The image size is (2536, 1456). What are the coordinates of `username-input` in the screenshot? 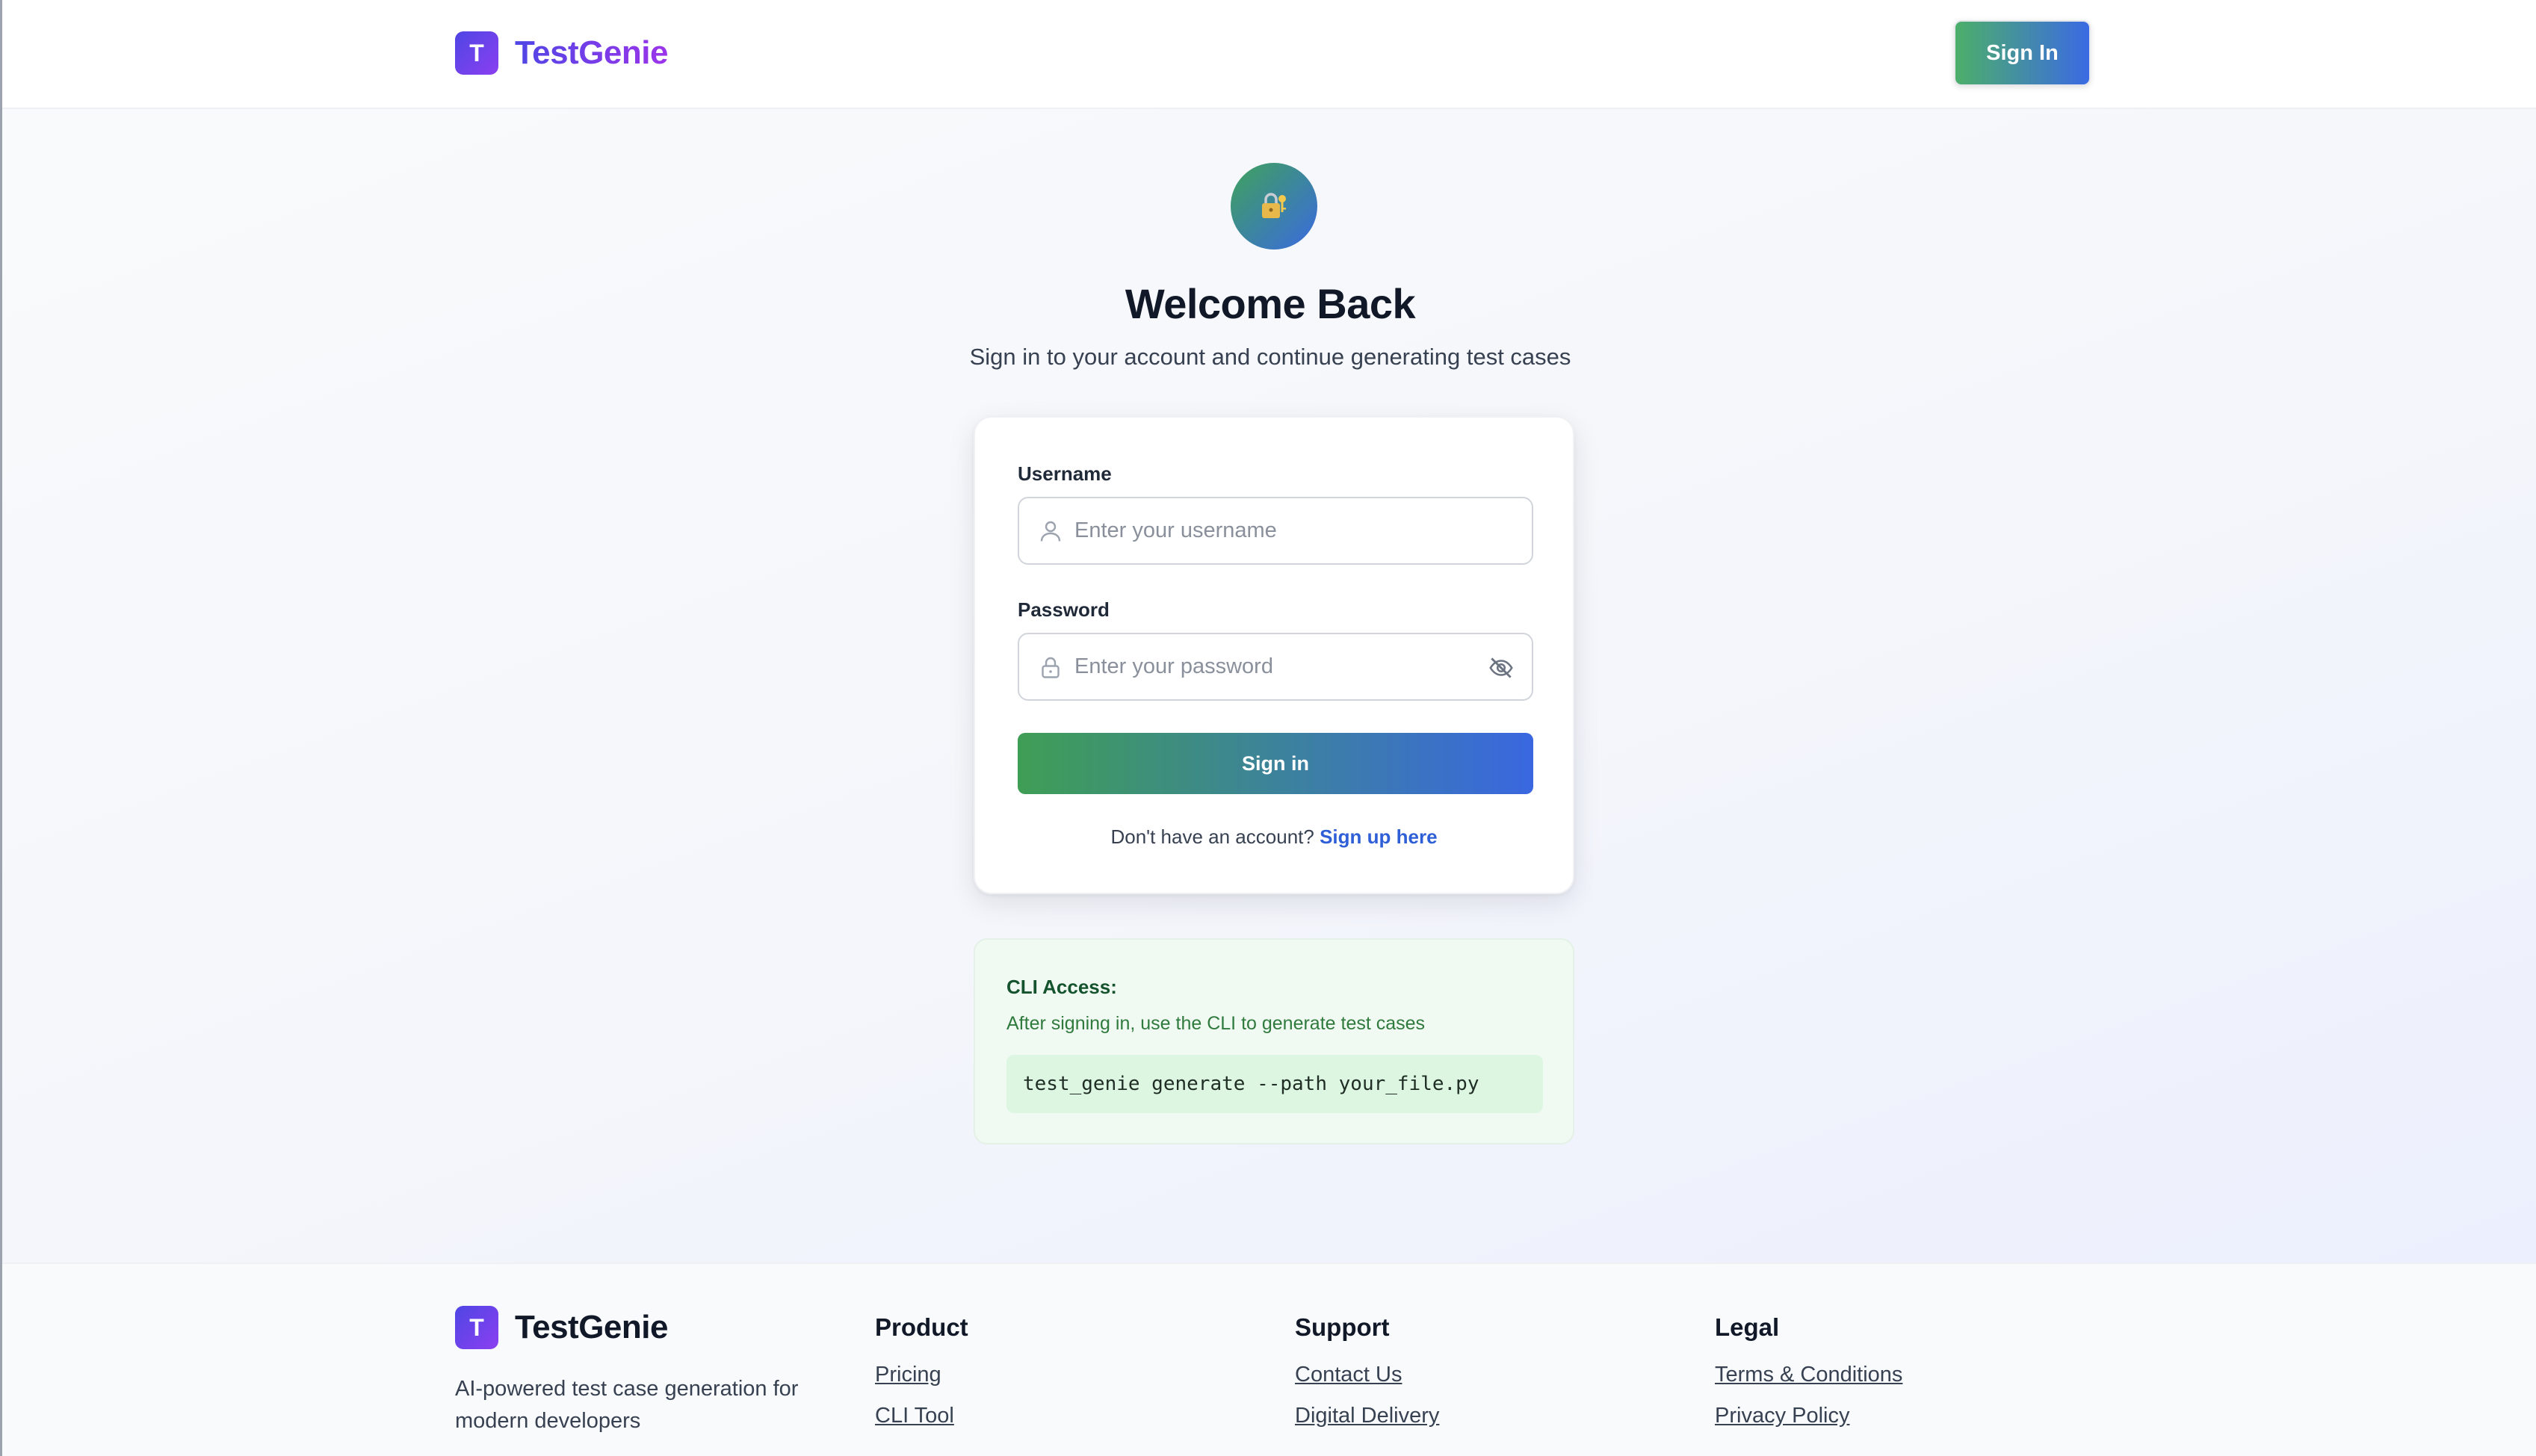 It's located at (1283, 530).